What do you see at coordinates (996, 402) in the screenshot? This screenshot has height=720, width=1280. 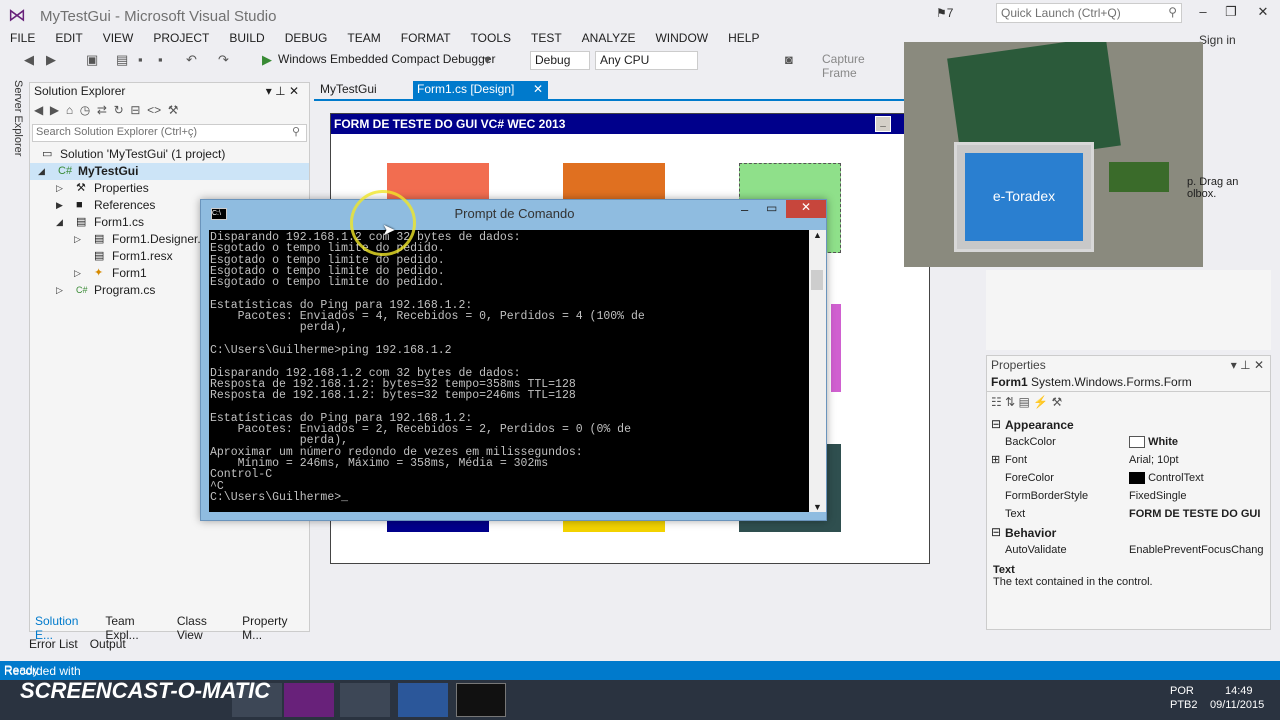 I see `categorized-icon: ☷` at bounding box center [996, 402].